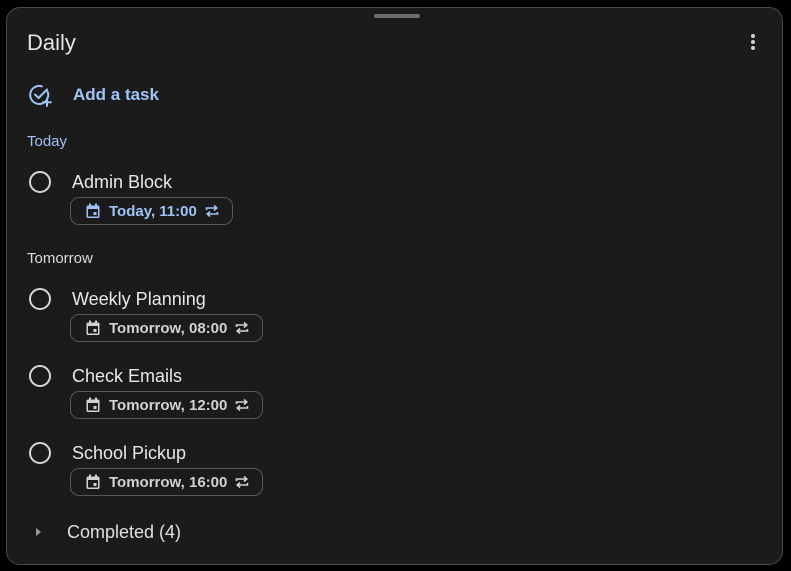 This screenshot has width=791, height=571. Describe the element at coordinates (124, 531) in the screenshot. I see `completed-label: Completed (4)` at that location.